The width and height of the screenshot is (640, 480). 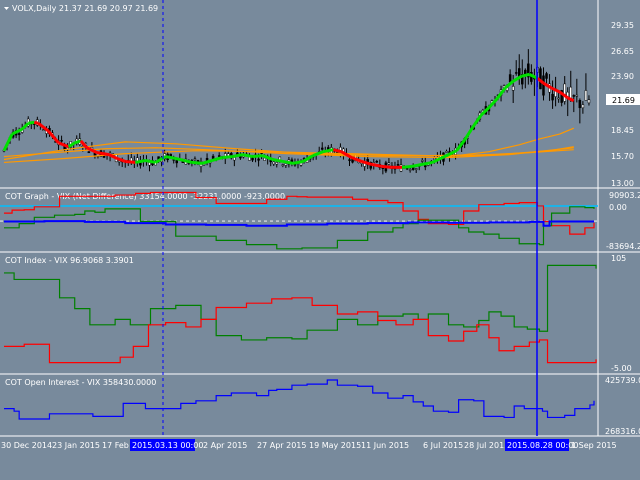 What do you see at coordinates (594, 445) in the screenshot?
I see `time-label: 1 Sep 2015` at bounding box center [594, 445].